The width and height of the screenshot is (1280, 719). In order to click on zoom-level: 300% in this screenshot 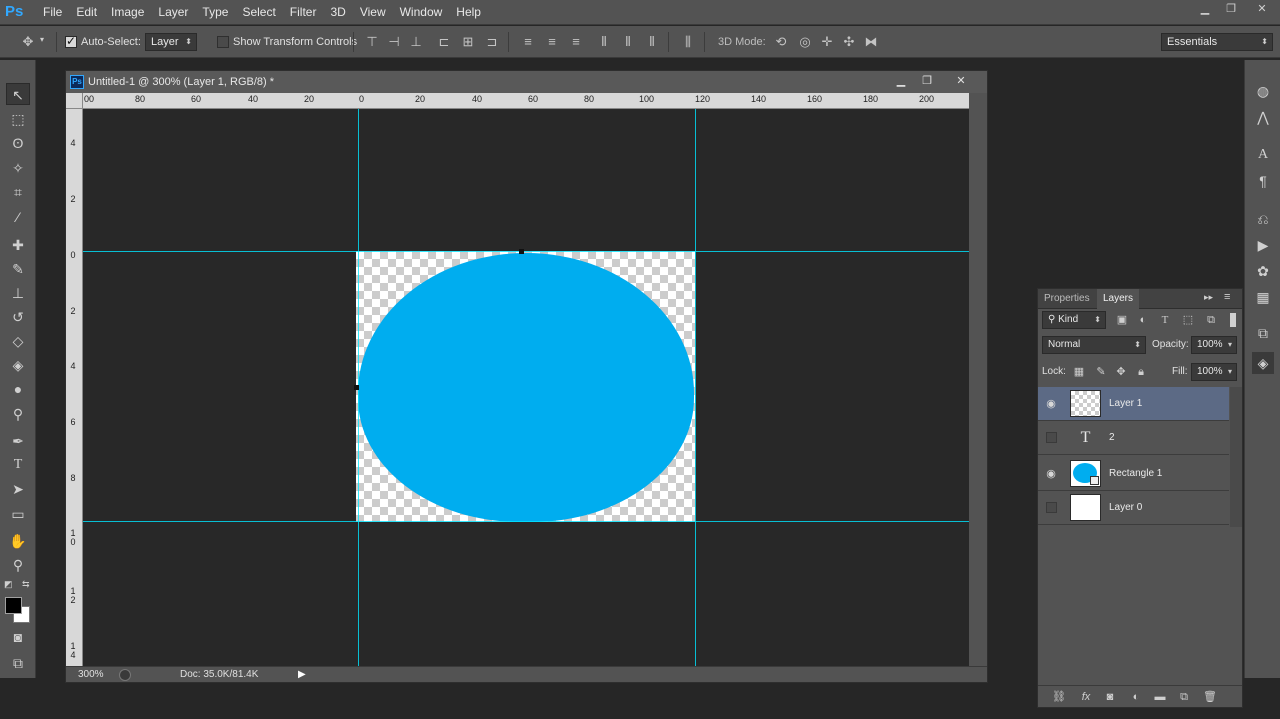, I will do `click(91, 675)`.